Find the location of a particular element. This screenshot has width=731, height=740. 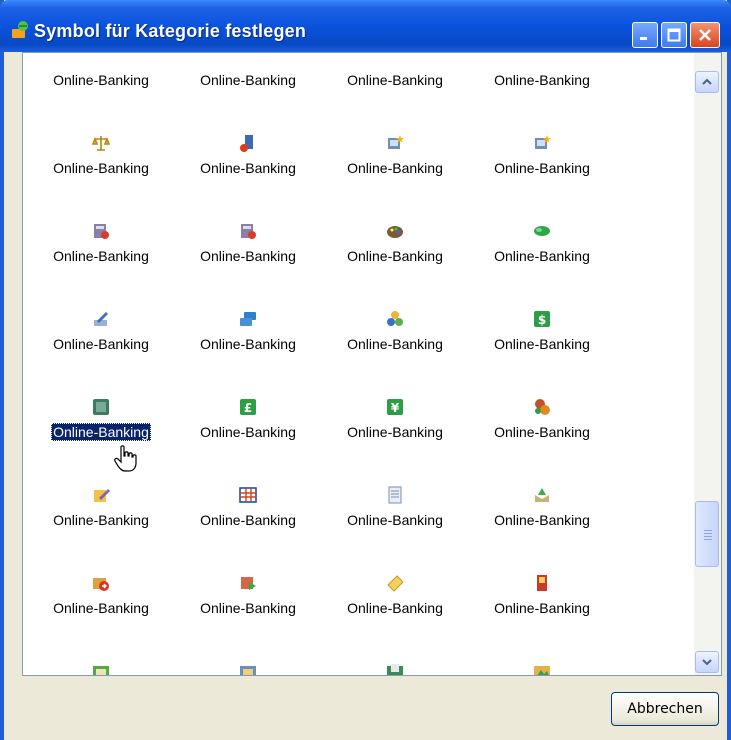

computer-star-icon is located at coordinates (543, 142).